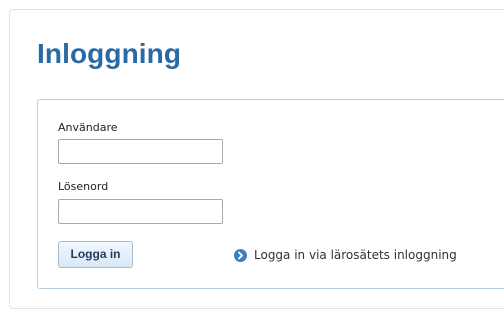  Describe the element at coordinates (88, 127) in the screenshot. I see `username-label: Användare` at that location.